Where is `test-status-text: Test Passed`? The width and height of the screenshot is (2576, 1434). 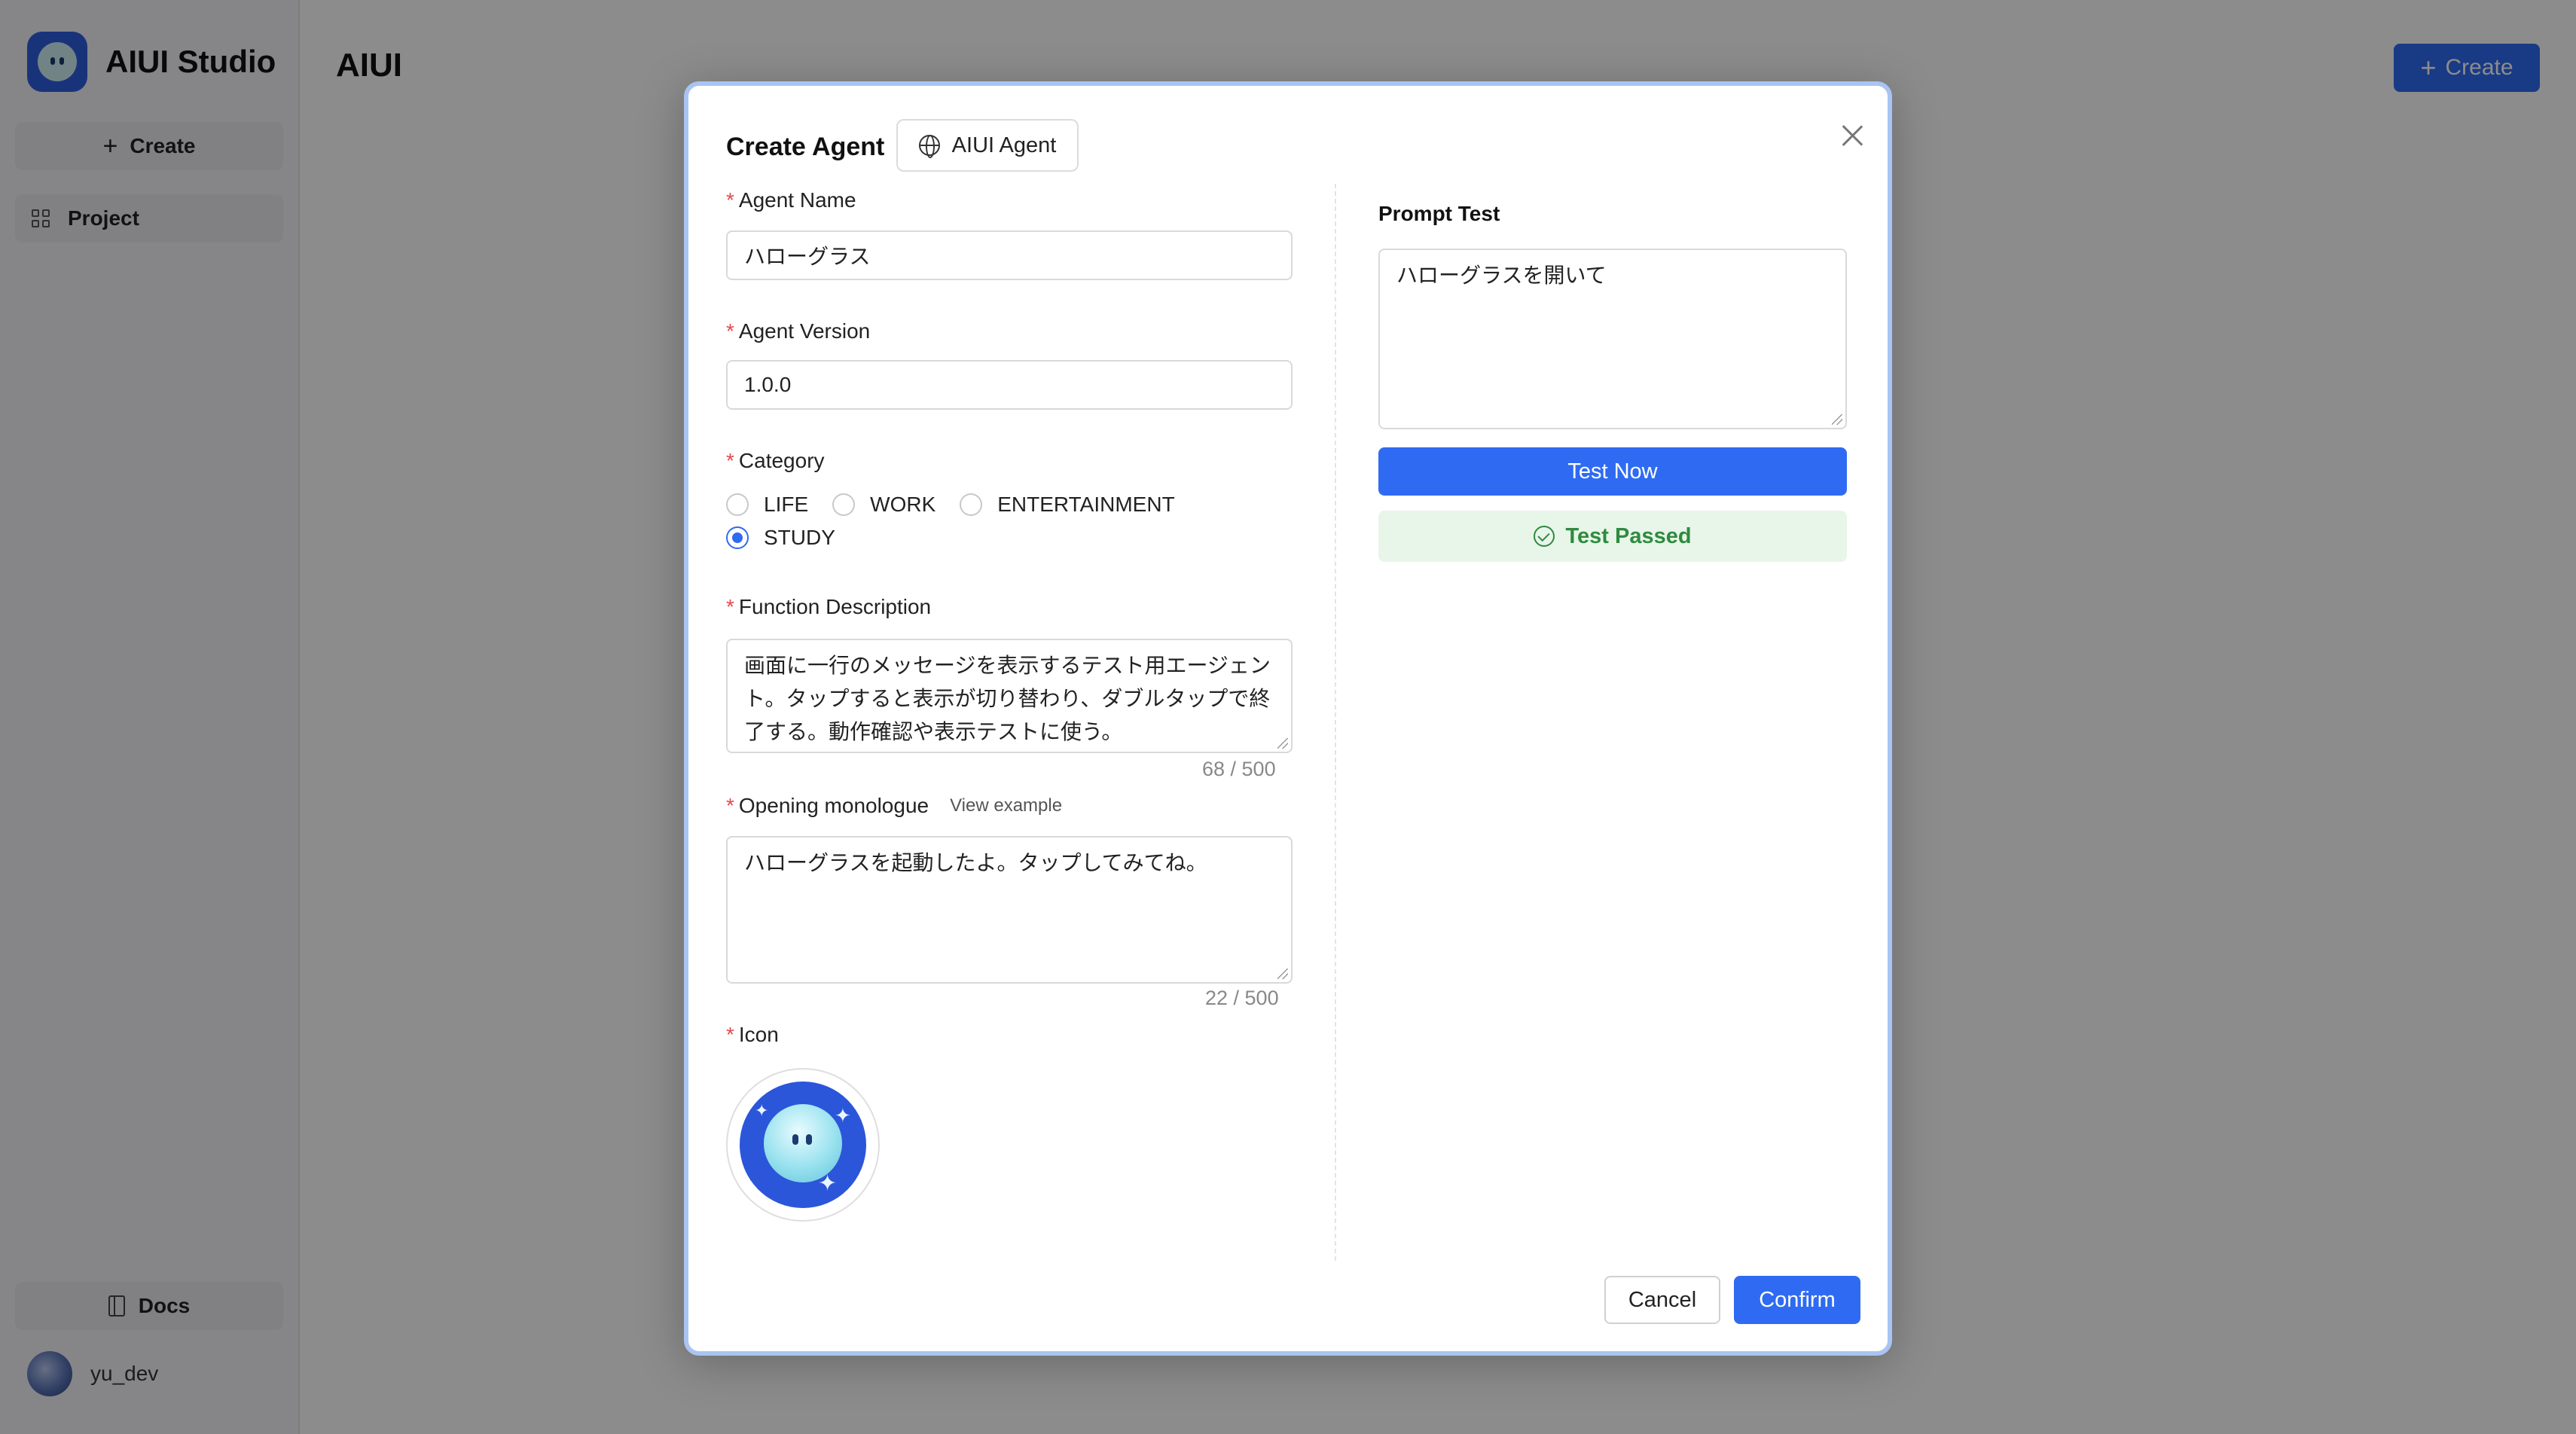 test-status-text: Test Passed is located at coordinates (1629, 535).